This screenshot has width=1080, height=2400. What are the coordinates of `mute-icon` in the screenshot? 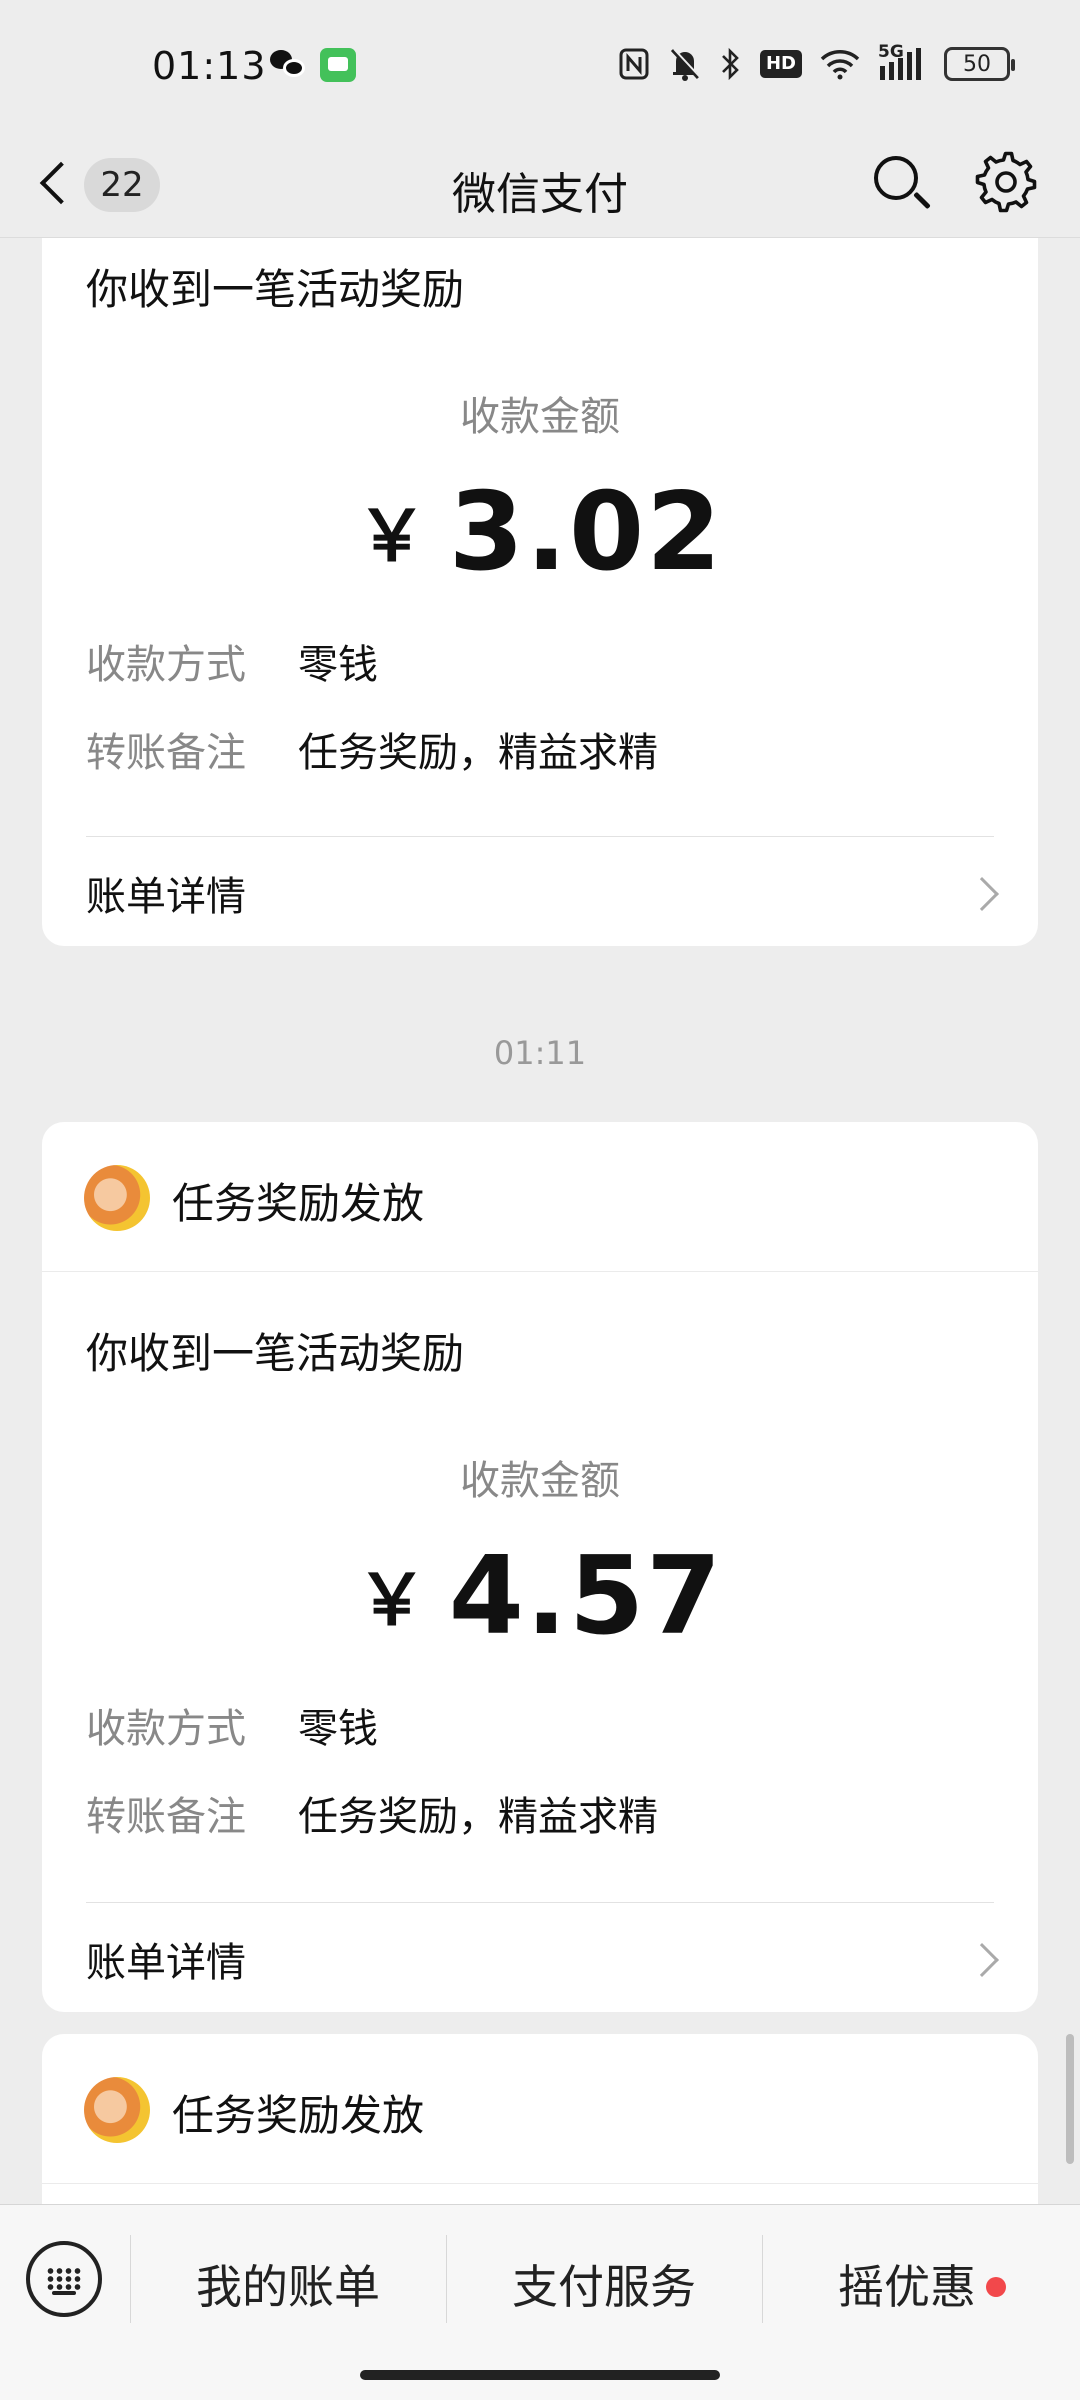 It's located at (685, 64).